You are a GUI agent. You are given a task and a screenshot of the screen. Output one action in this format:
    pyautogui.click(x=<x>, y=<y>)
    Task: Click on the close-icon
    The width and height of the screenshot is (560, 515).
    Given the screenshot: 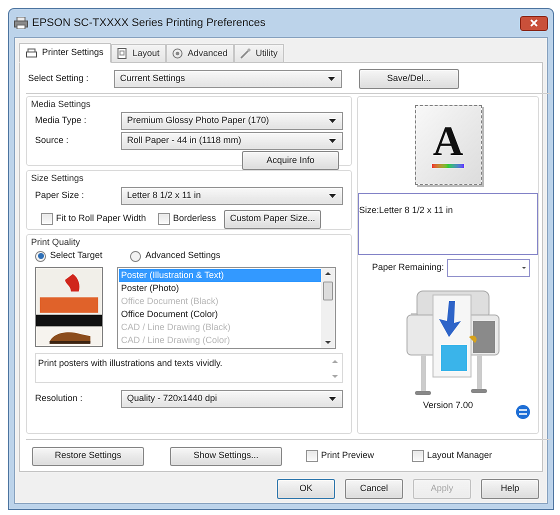 What is the action you would take?
    pyautogui.click(x=534, y=23)
    